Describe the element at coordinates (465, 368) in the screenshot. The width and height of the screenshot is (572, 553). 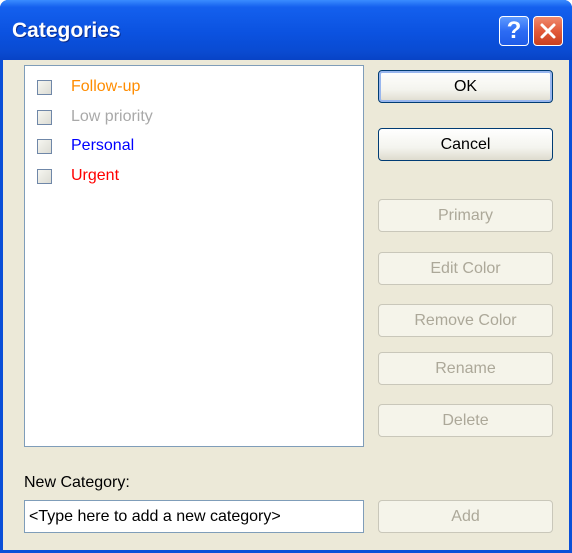
I see `rename-button: Rename` at that location.